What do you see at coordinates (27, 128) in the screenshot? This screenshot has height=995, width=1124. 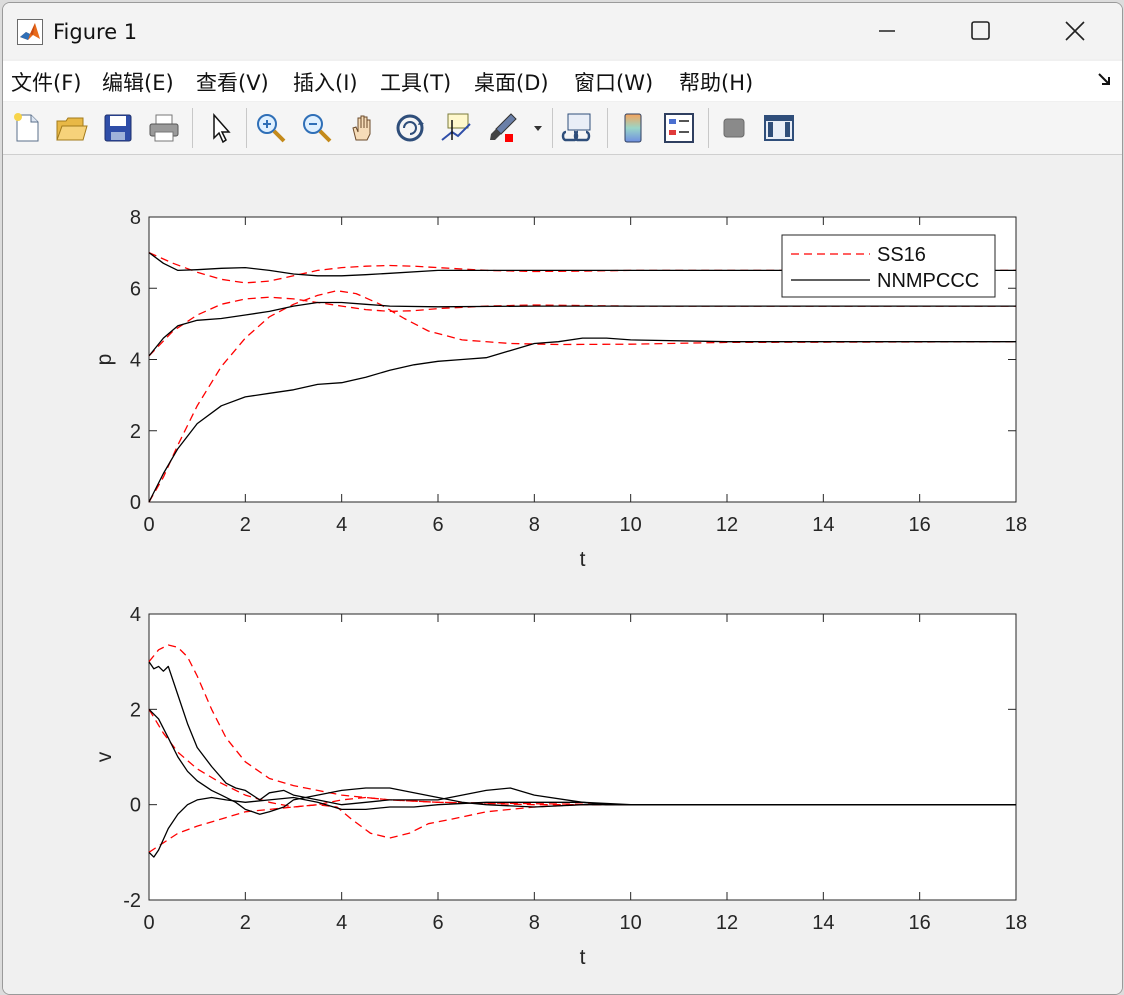 I see `new-figure-icon` at bounding box center [27, 128].